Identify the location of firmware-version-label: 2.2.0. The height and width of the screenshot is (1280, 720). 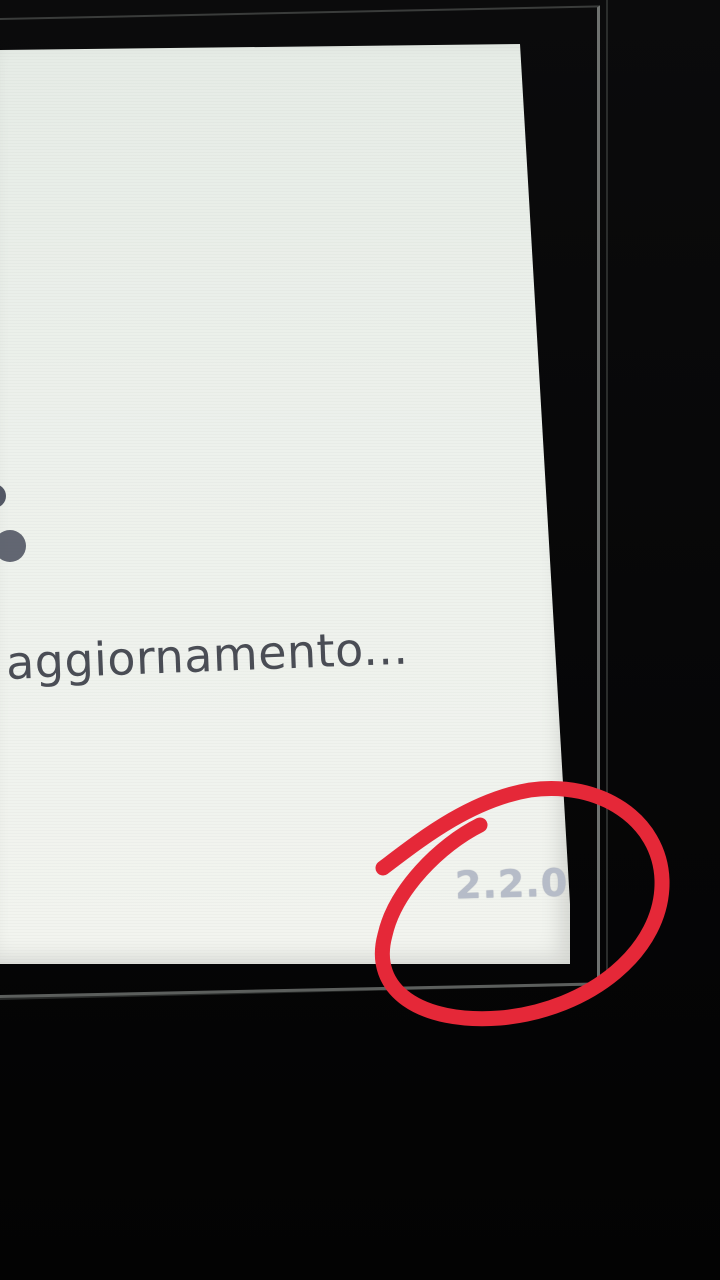
(511, 884).